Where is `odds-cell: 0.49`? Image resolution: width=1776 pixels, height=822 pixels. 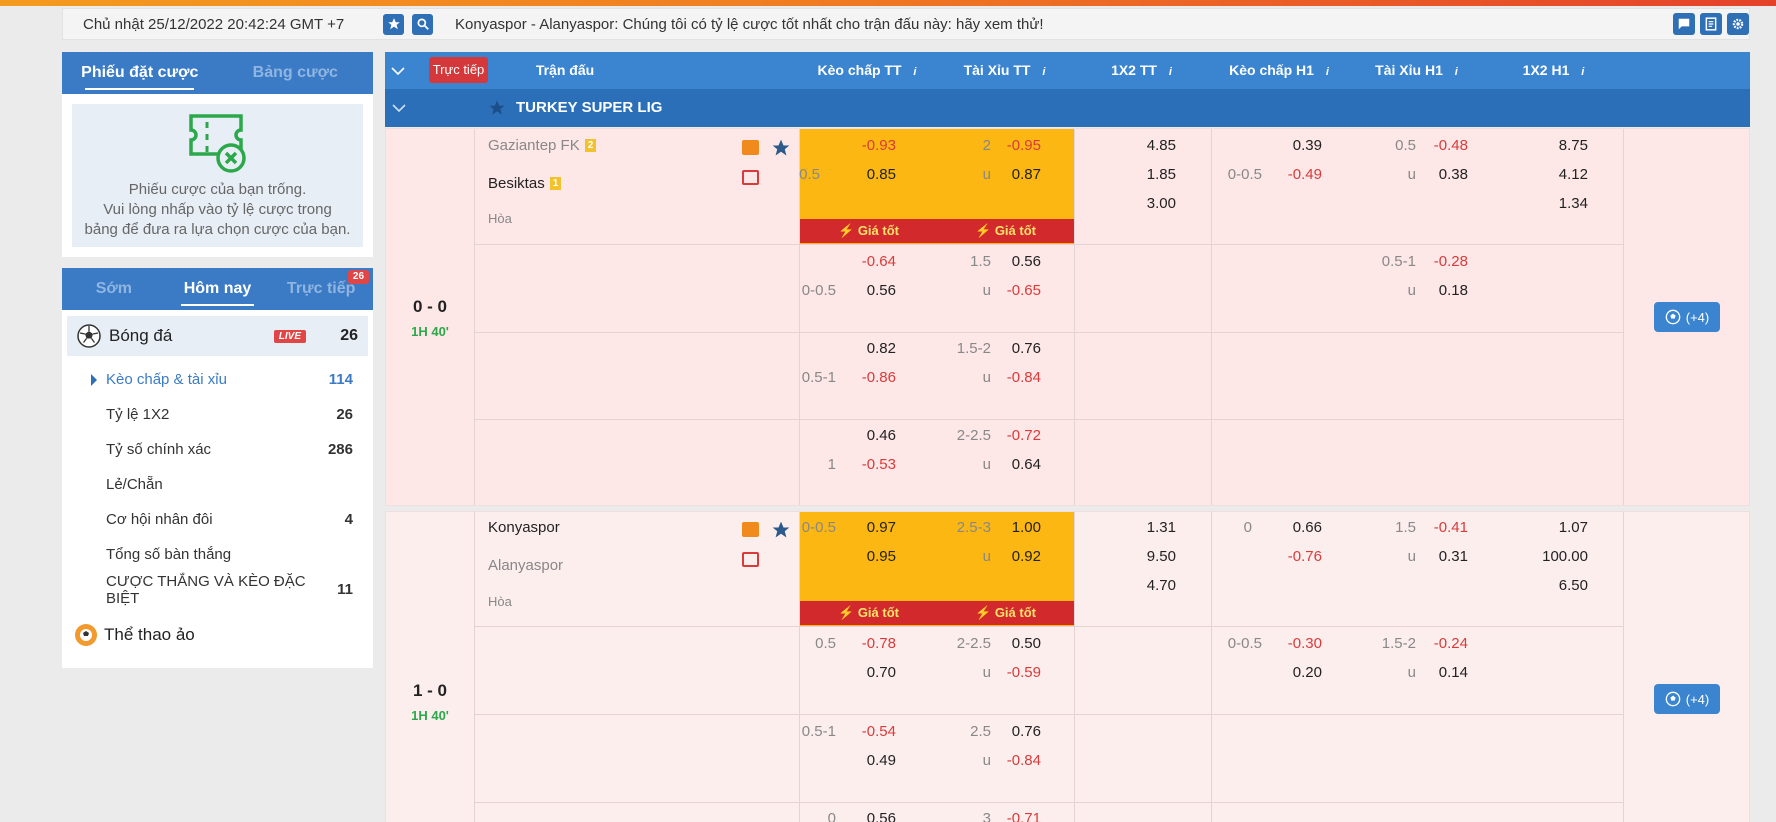
odds-cell: 0.49 is located at coordinates (866, 760).